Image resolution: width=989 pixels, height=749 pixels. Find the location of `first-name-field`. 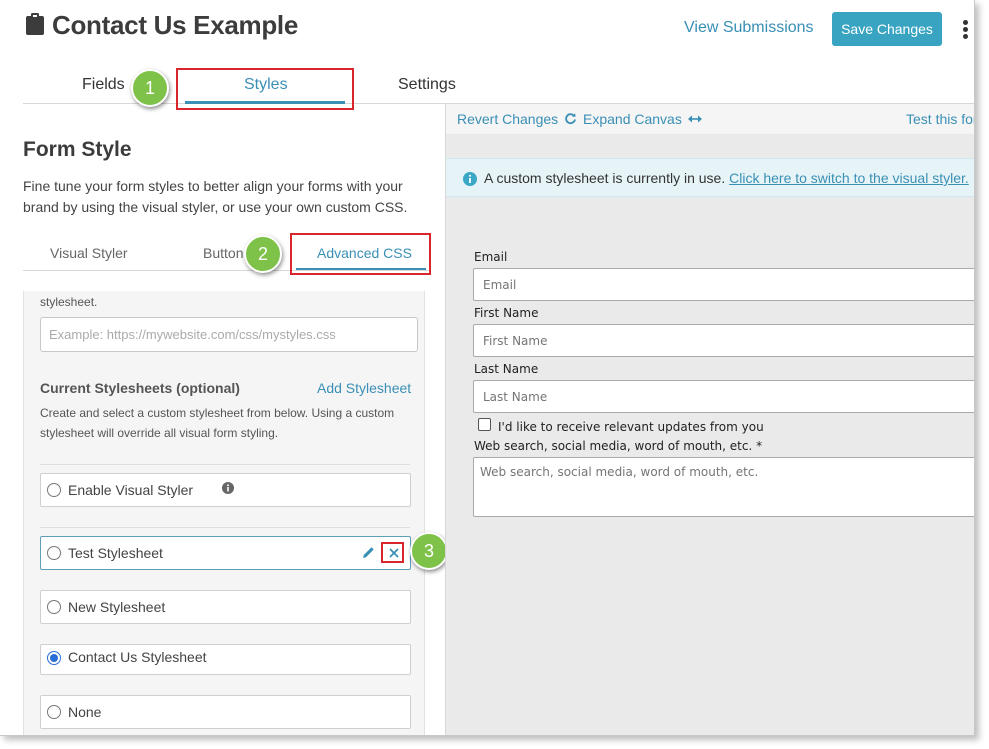

first-name-field is located at coordinates (723, 340).